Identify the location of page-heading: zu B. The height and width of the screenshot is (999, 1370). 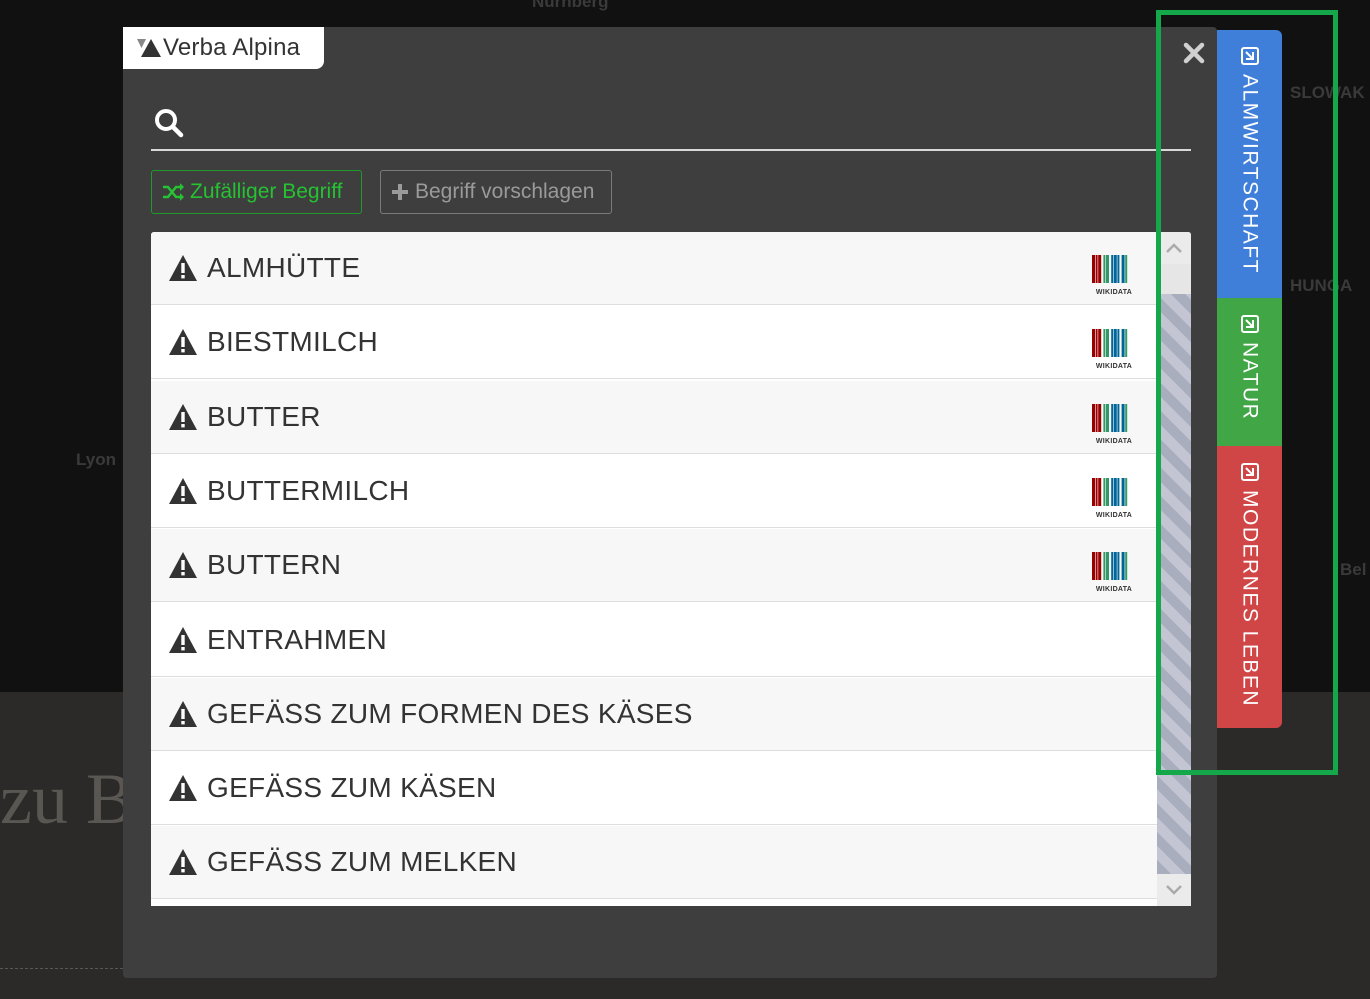
(67, 799).